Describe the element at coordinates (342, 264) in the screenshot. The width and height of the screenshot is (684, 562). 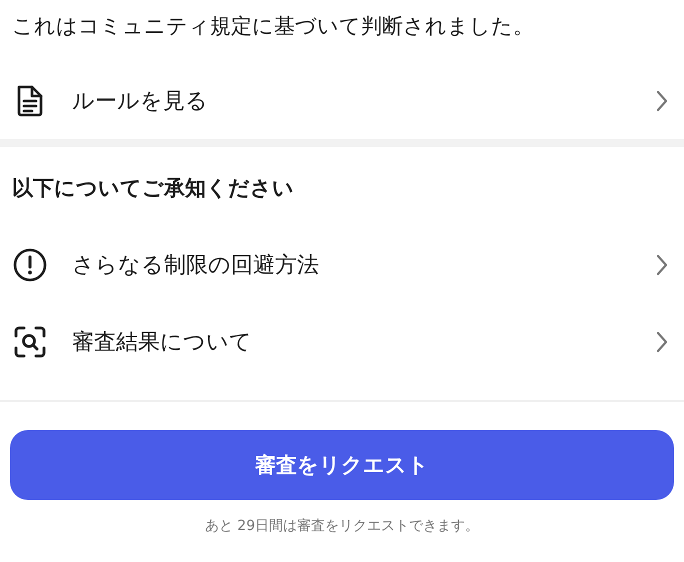
I see `list-item: さらなる制限の回避方法` at that location.